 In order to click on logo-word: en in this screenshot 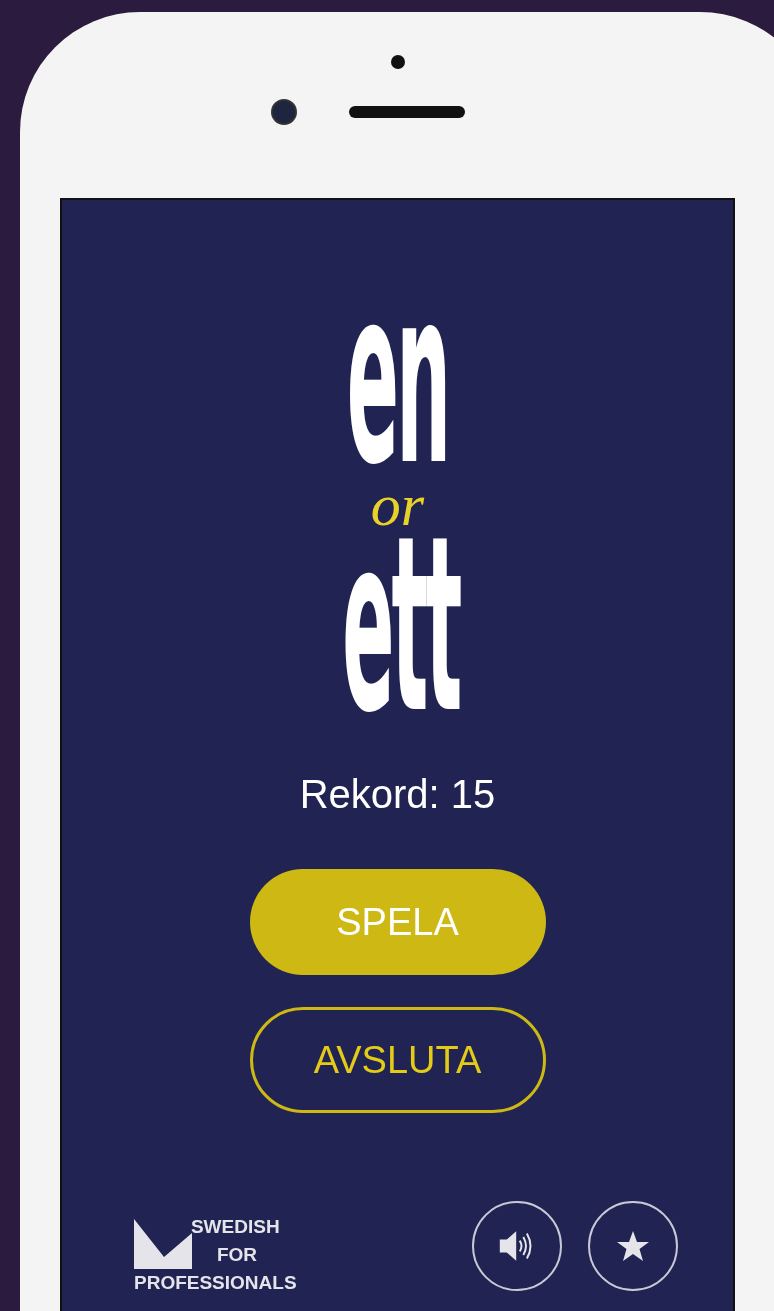, I will do `click(397, 377)`.